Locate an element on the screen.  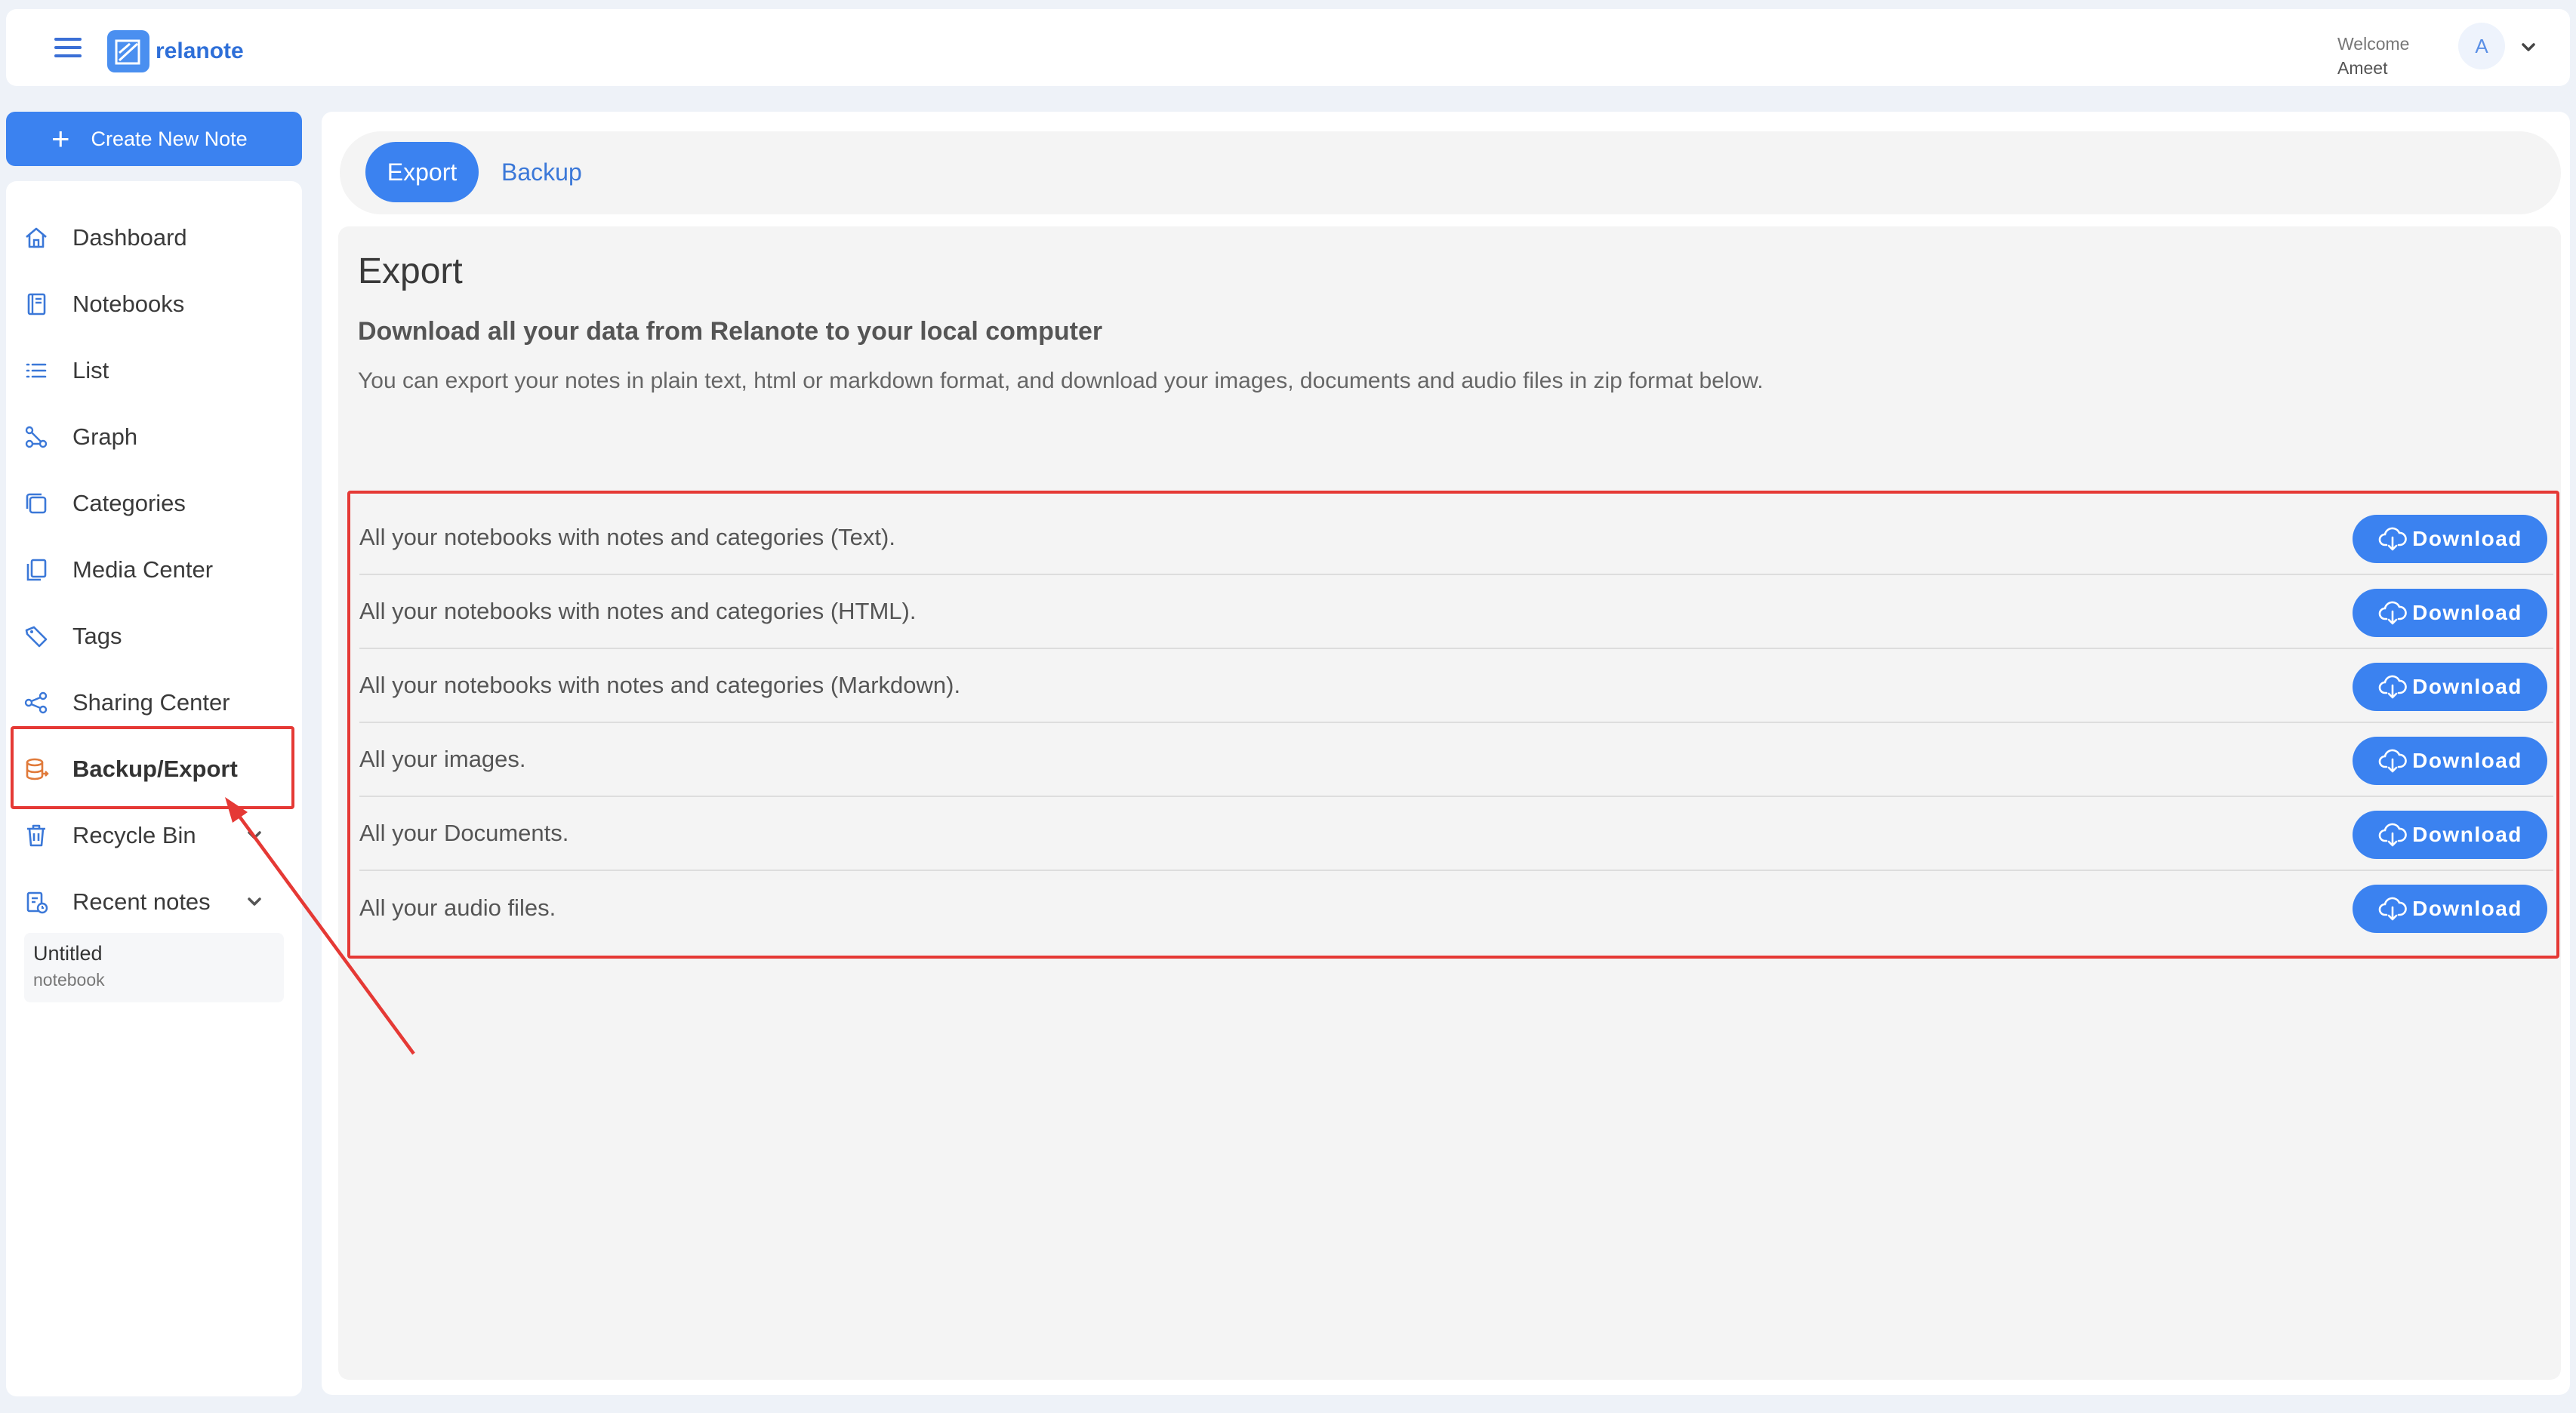
recent-notes-icon is located at coordinates (37, 902).